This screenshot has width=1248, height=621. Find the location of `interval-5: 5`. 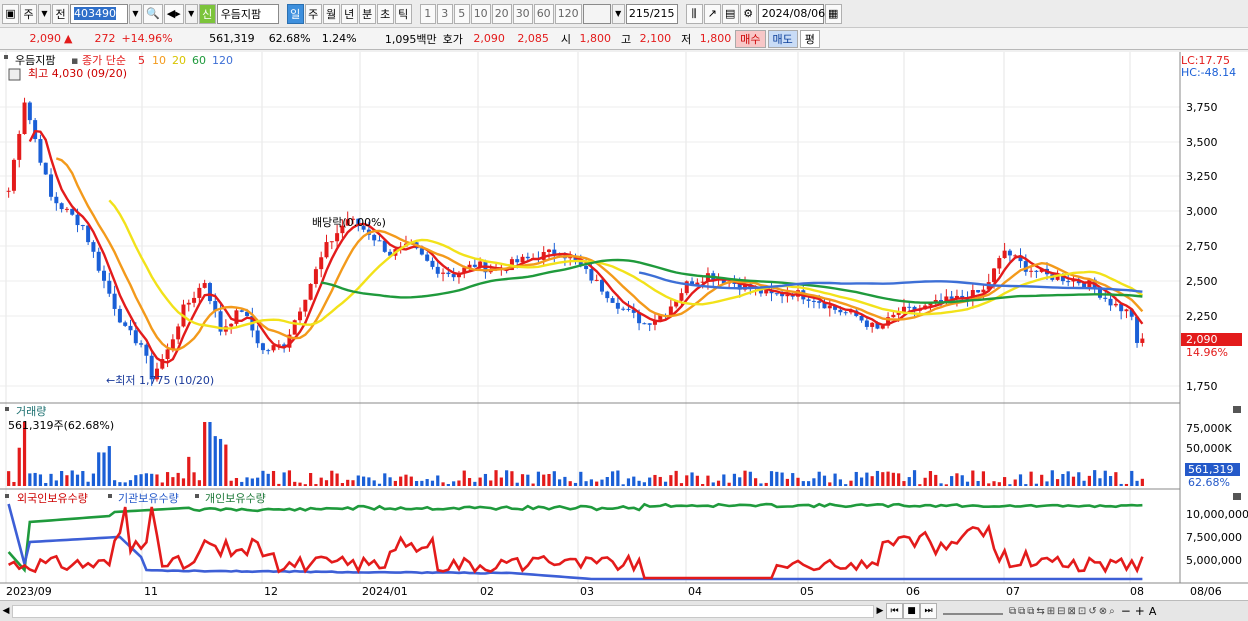

interval-5: 5 is located at coordinates (461, 13).